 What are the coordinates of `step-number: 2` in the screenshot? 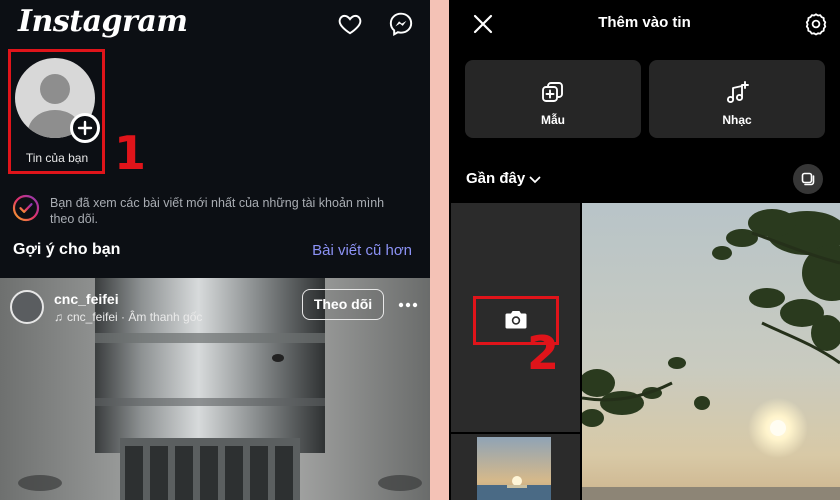 It's located at (543, 353).